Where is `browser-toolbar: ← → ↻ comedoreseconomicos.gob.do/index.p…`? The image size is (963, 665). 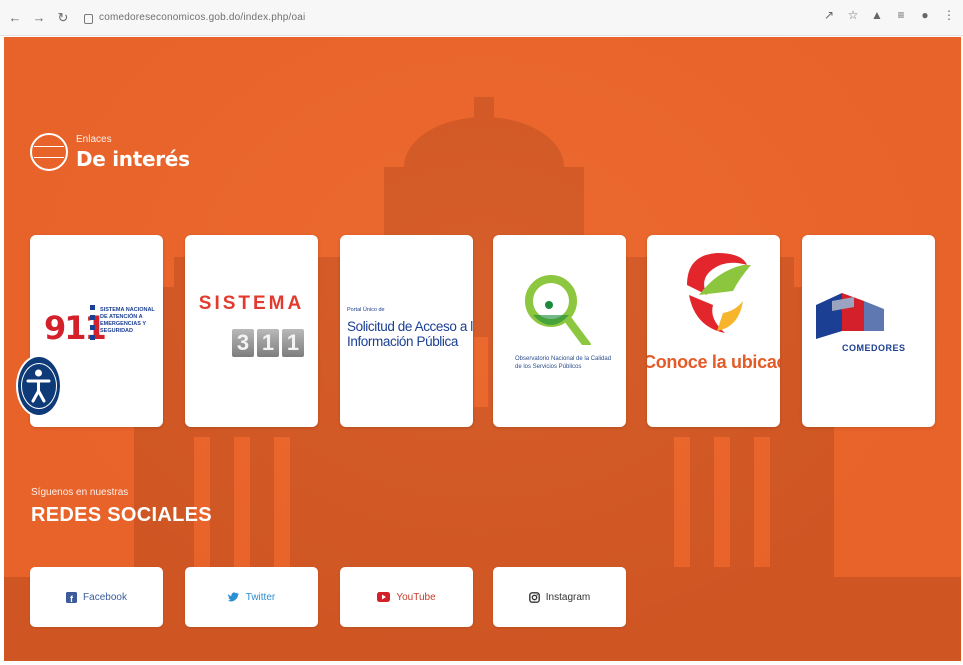 browser-toolbar: ← → ↻ comedoreseconomicos.gob.do/index.p… is located at coordinates (481, 18).